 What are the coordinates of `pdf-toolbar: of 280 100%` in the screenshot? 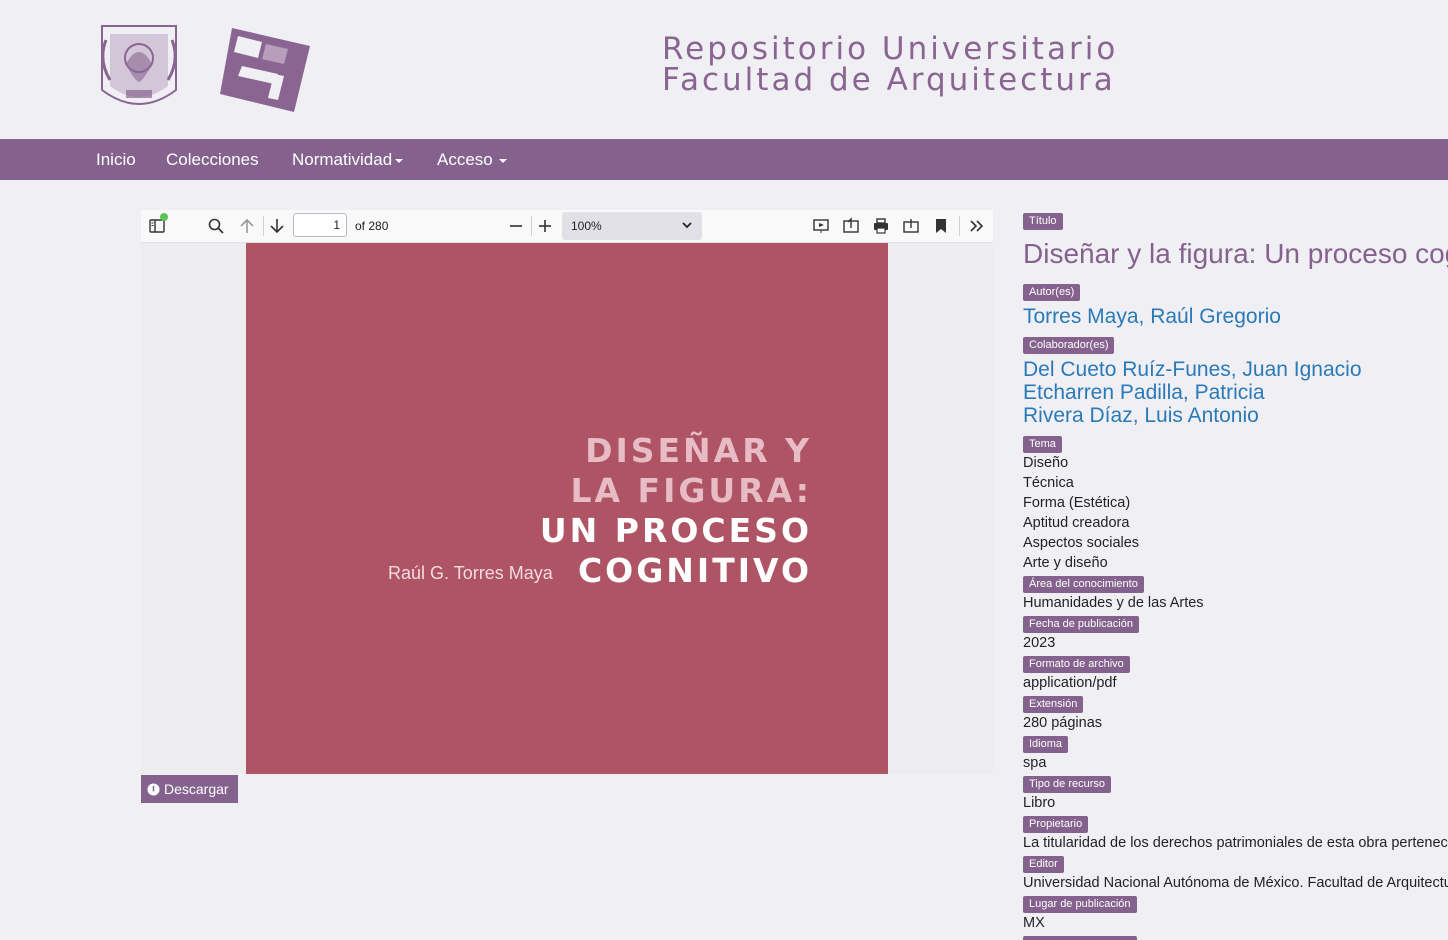 It's located at (567, 226).